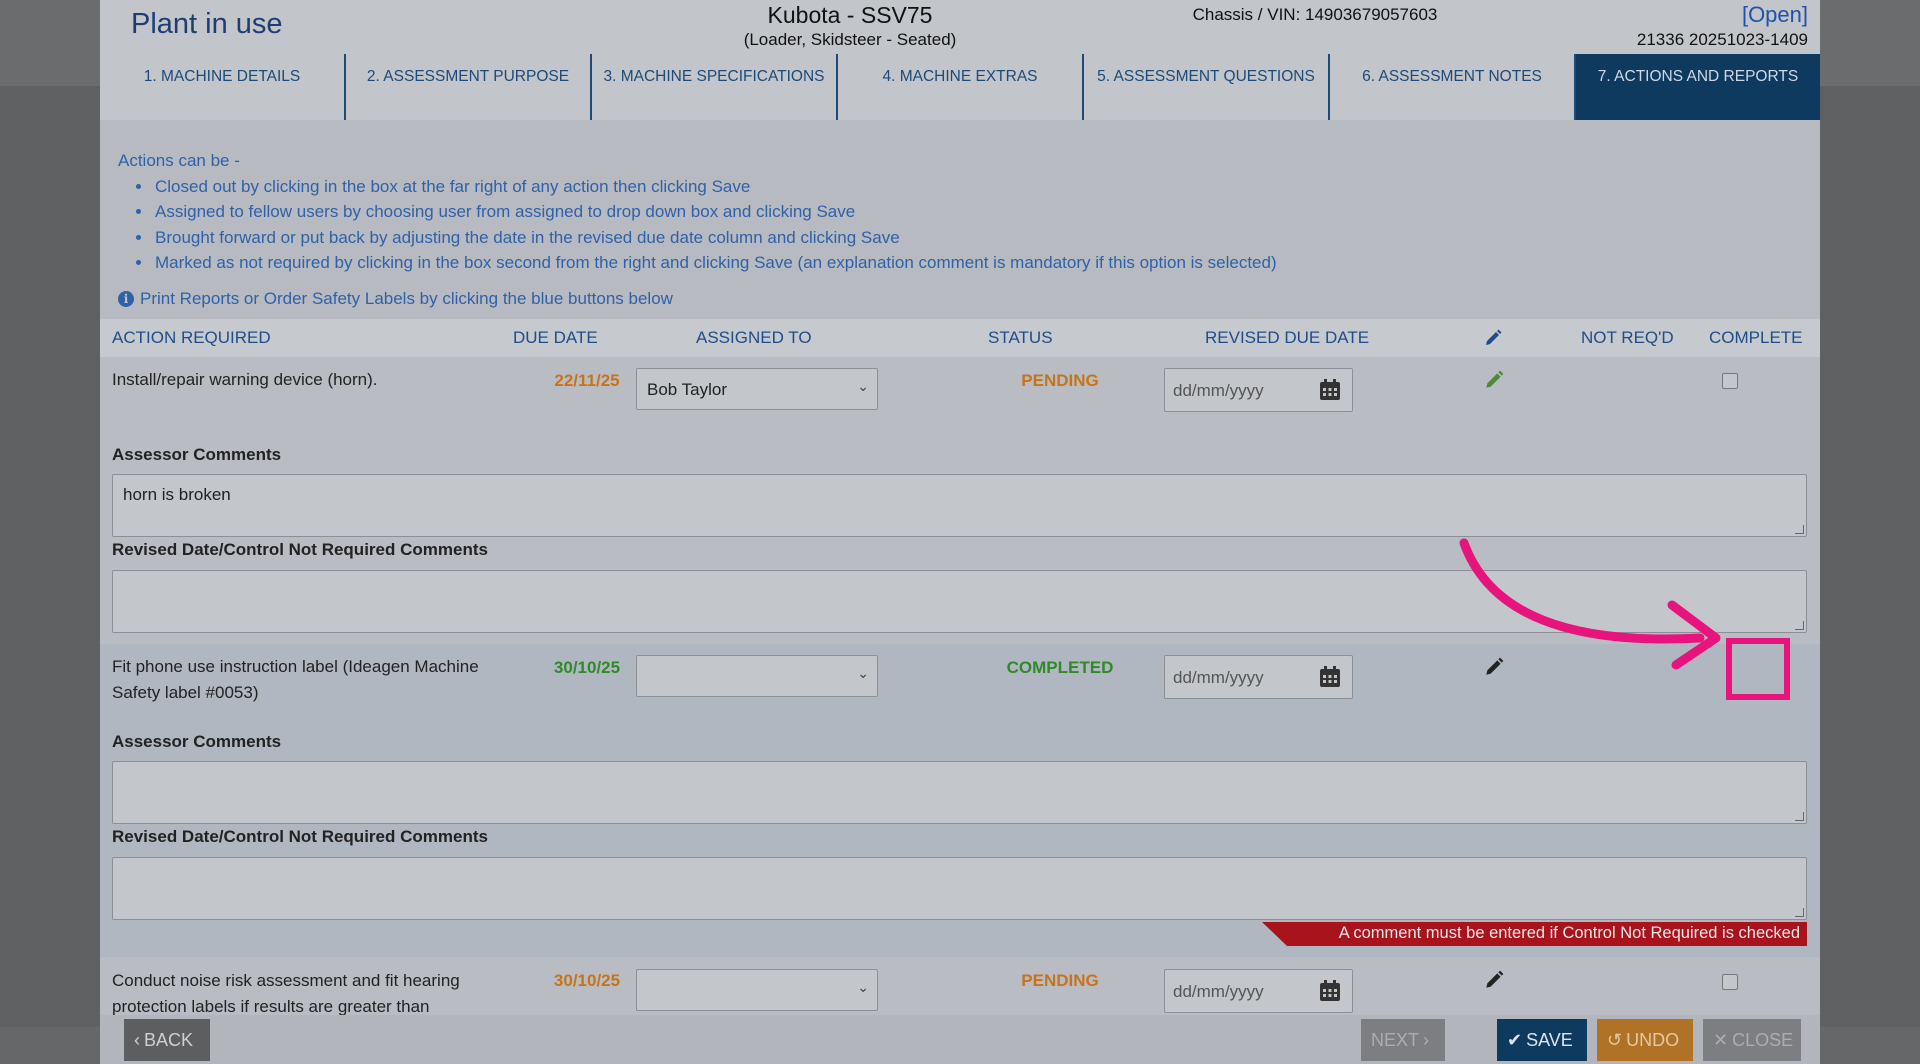 This screenshot has width=1920, height=1064. I want to click on assessment-reference: 21336 20251023-1409, so click(1722, 39).